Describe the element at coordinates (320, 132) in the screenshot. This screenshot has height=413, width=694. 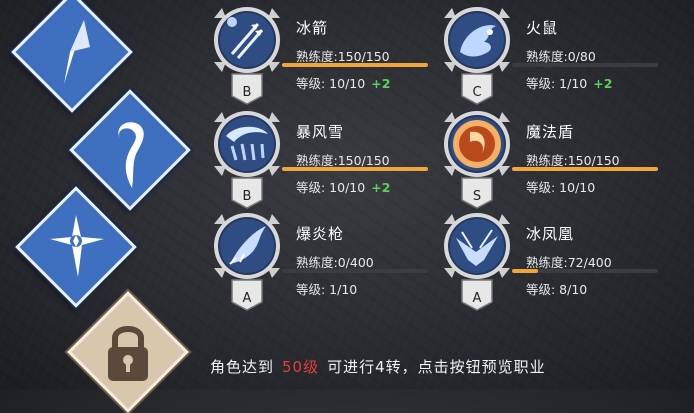
I see `skill-name: 暴风雪` at that location.